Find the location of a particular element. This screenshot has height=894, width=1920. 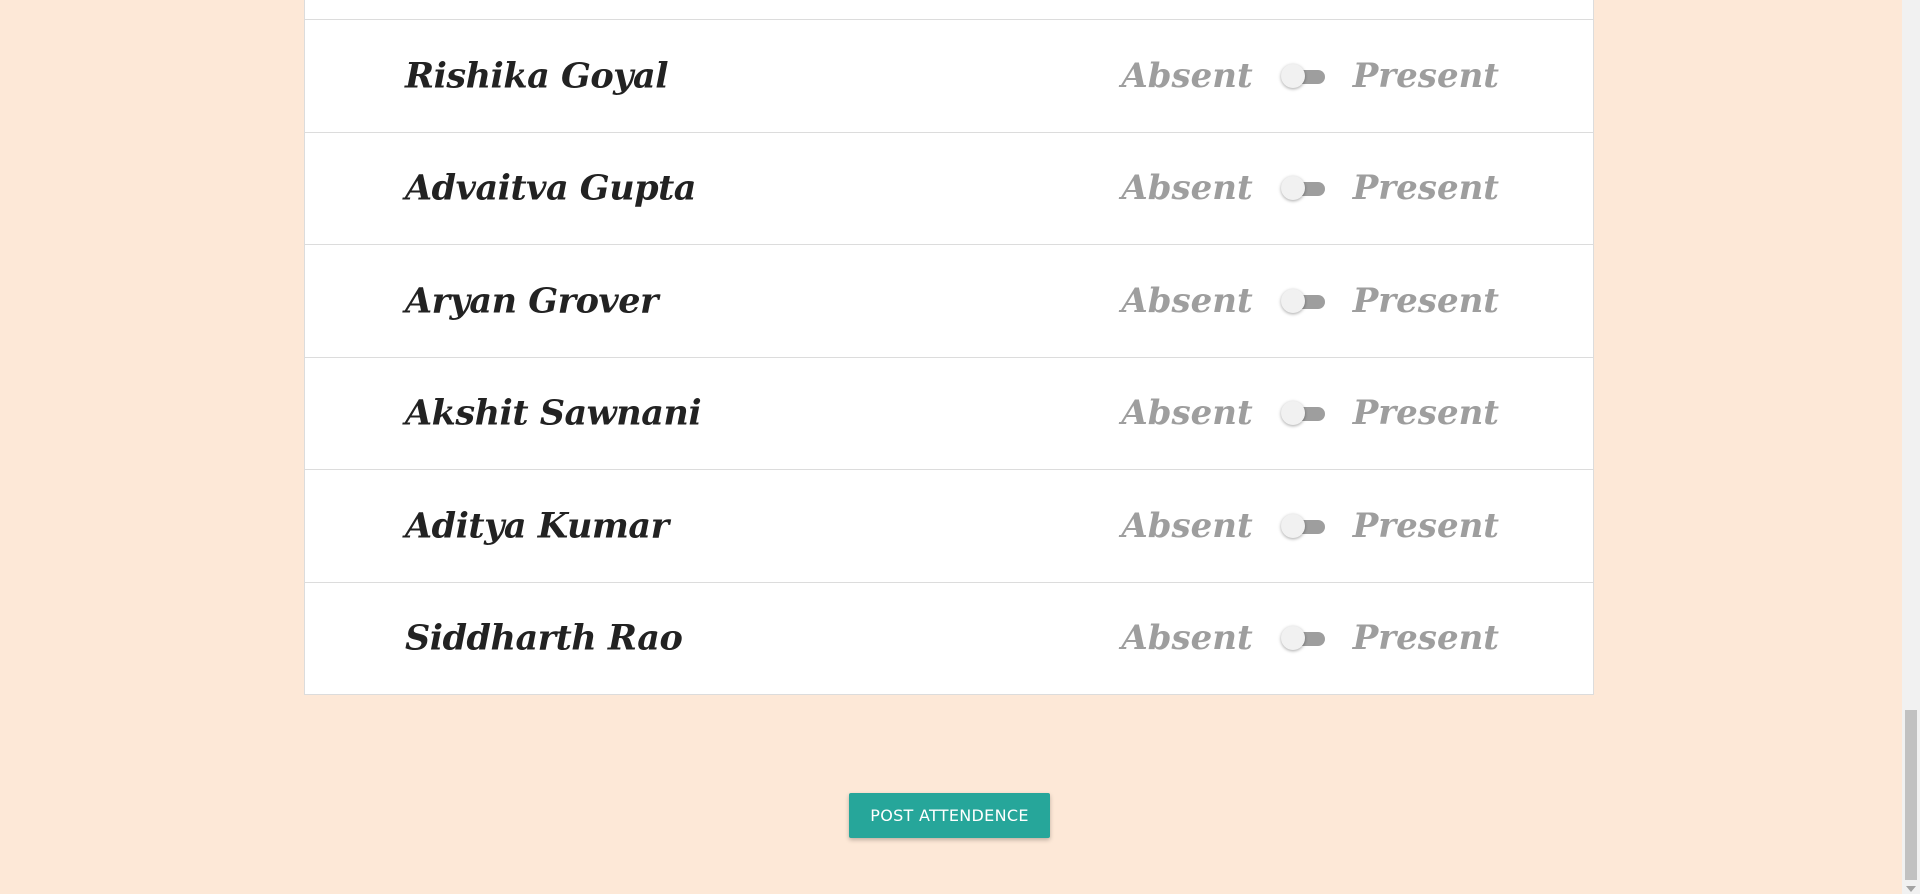

student-name: Aditya Kumar is located at coordinates (537, 526).